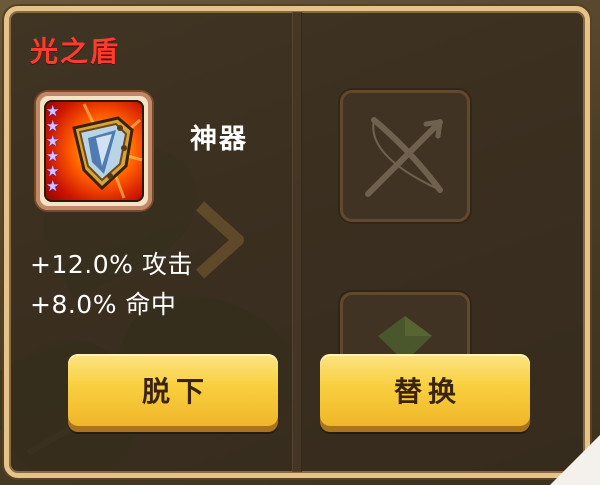 The height and width of the screenshot is (485, 600). What do you see at coordinates (175, 391) in the screenshot?
I see `unequip-button-label: 脱下` at bounding box center [175, 391].